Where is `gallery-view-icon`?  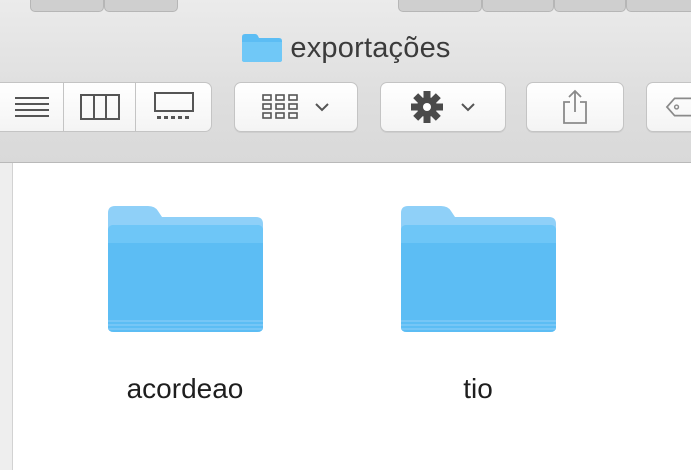
gallery-view-icon is located at coordinates (173, 105).